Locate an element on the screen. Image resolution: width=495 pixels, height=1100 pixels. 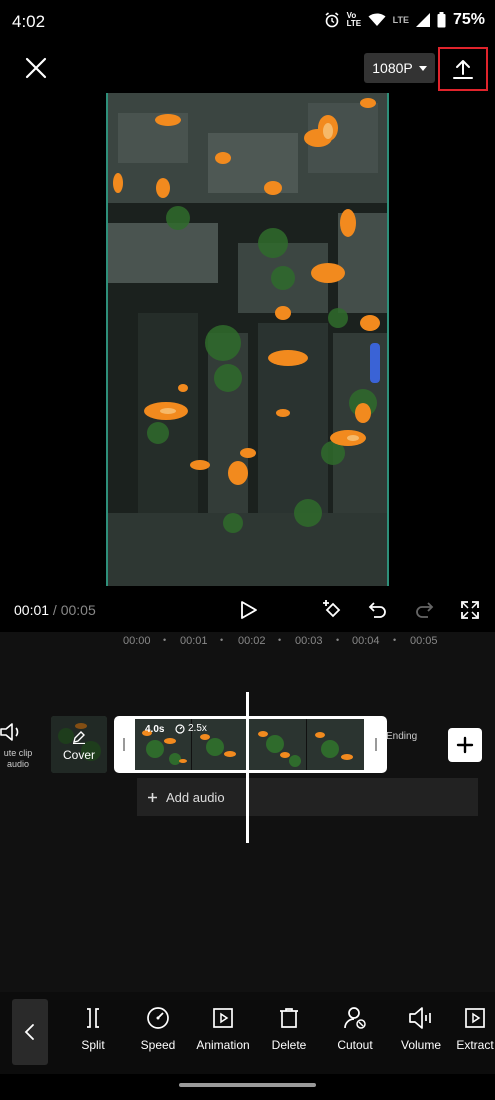
tool-cutout: Cutout is located at coordinates (355, 1029).